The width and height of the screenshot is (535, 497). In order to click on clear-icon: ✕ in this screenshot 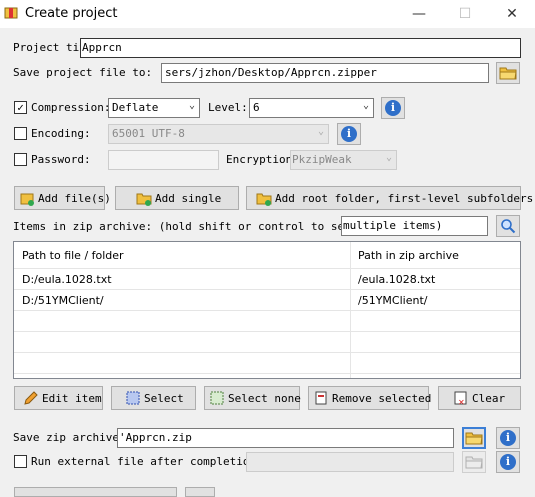, I will do `click(460, 398)`.